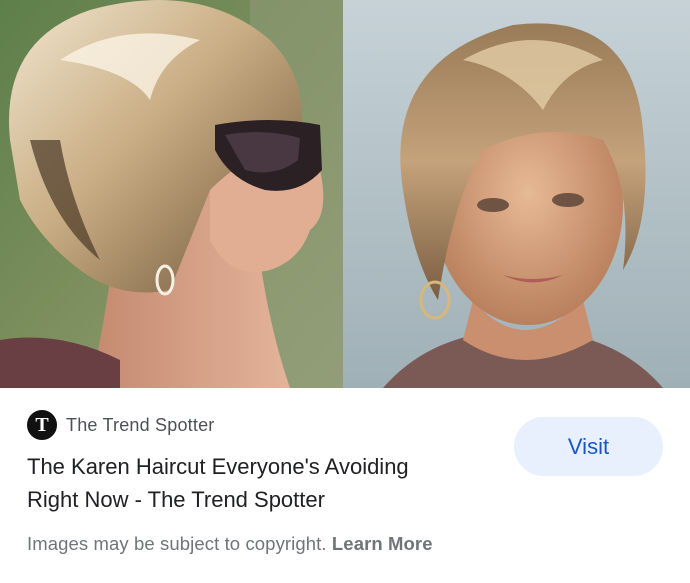 The width and height of the screenshot is (690, 583). What do you see at coordinates (177, 543) in the screenshot?
I see `copyright-text: Images may be subject to copyright.` at bounding box center [177, 543].